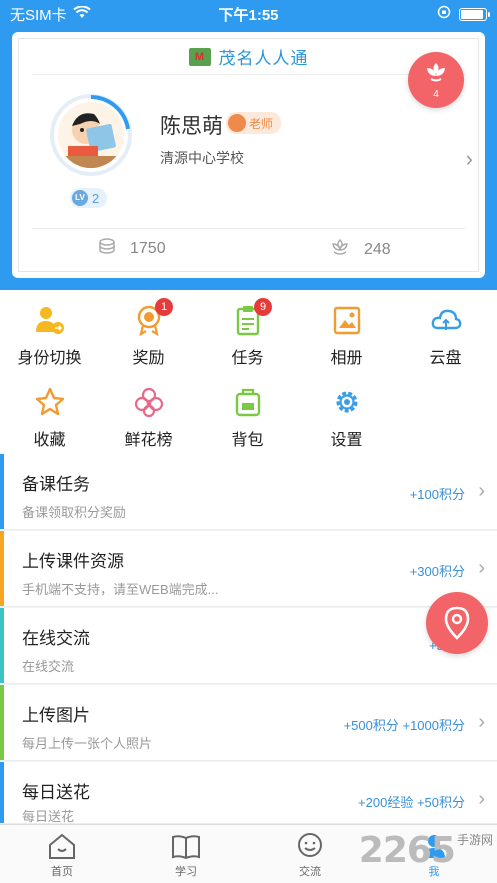  I want to click on task-item-daily-flower: 每日送花 每日送花 +200经验 +50积分 ›, so click(248, 793).